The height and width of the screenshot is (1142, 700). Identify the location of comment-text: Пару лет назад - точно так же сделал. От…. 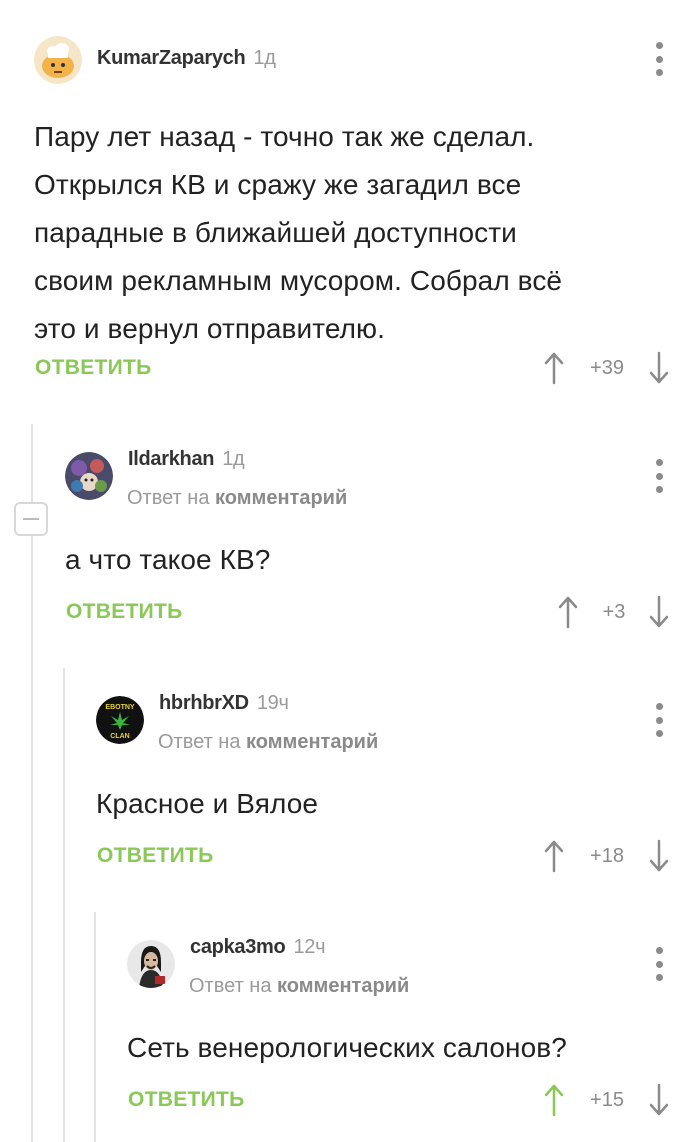
(298, 232).